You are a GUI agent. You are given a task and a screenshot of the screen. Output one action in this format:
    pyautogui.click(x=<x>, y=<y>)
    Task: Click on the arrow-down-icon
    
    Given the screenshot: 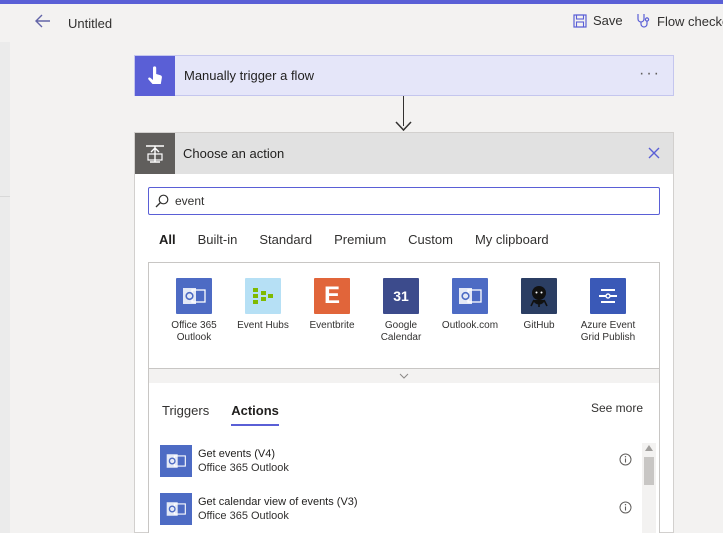 What is the action you would take?
    pyautogui.click(x=403, y=126)
    